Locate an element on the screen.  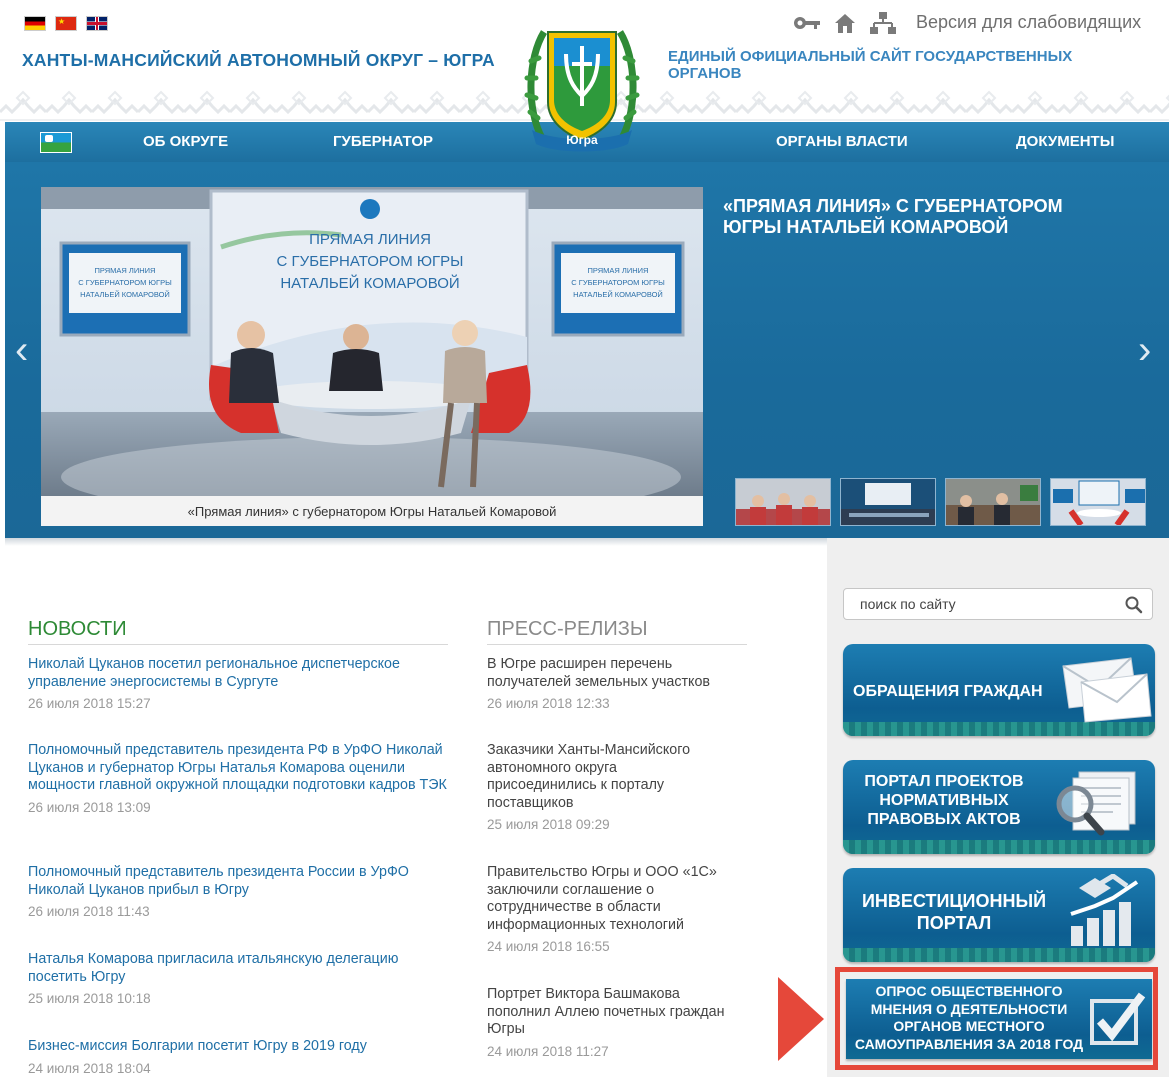
chinese-flag-icon is located at coordinates (66, 23).